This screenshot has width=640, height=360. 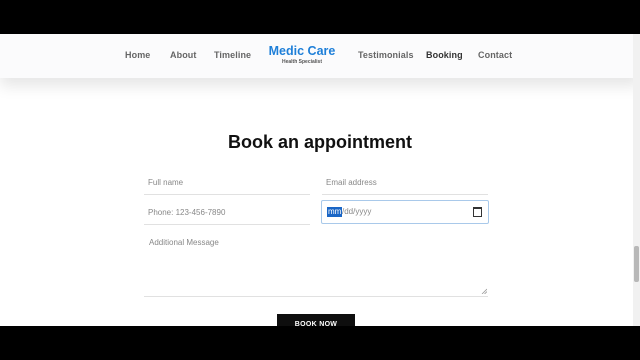 What do you see at coordinates (335, 212) in the screenshot?
I see `date-month-segment: mm` at bounding box center [335, 212].